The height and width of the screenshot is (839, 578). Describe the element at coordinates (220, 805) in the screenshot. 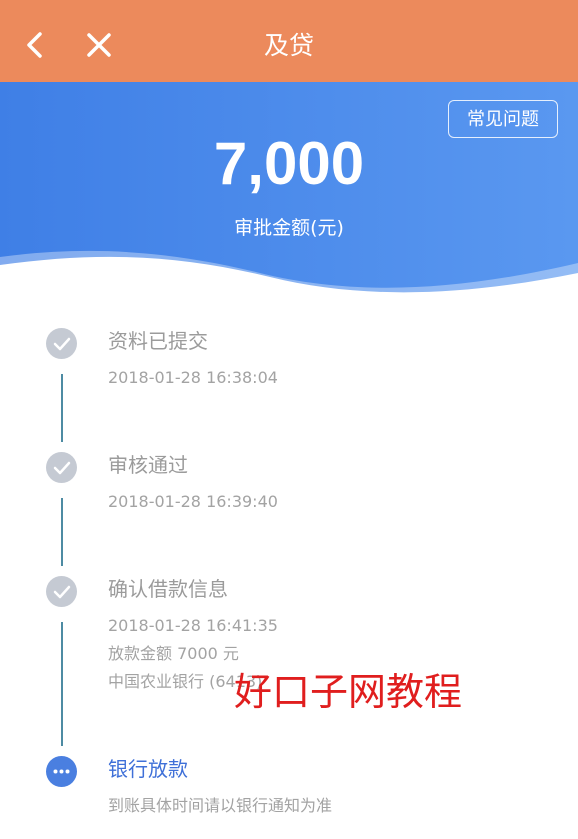

I see `step-note: 到账具体时间请以银行通知为准` at that location.